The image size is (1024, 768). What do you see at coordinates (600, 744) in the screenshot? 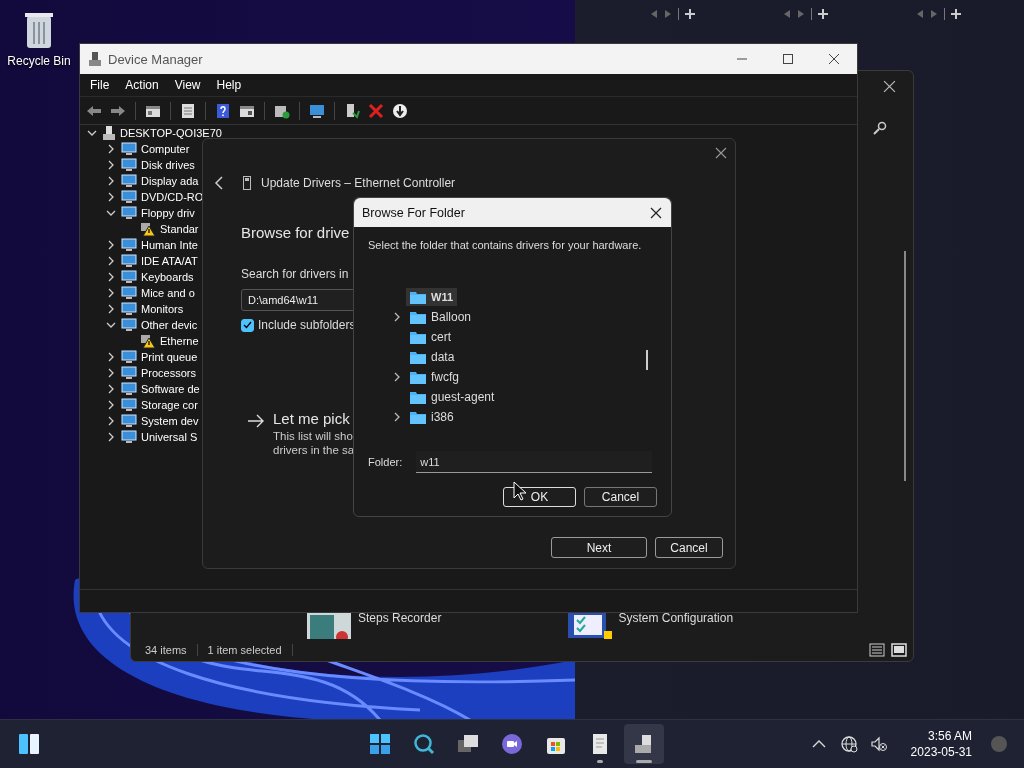
I see `notepad-icon` at bounding box center [600, 744].